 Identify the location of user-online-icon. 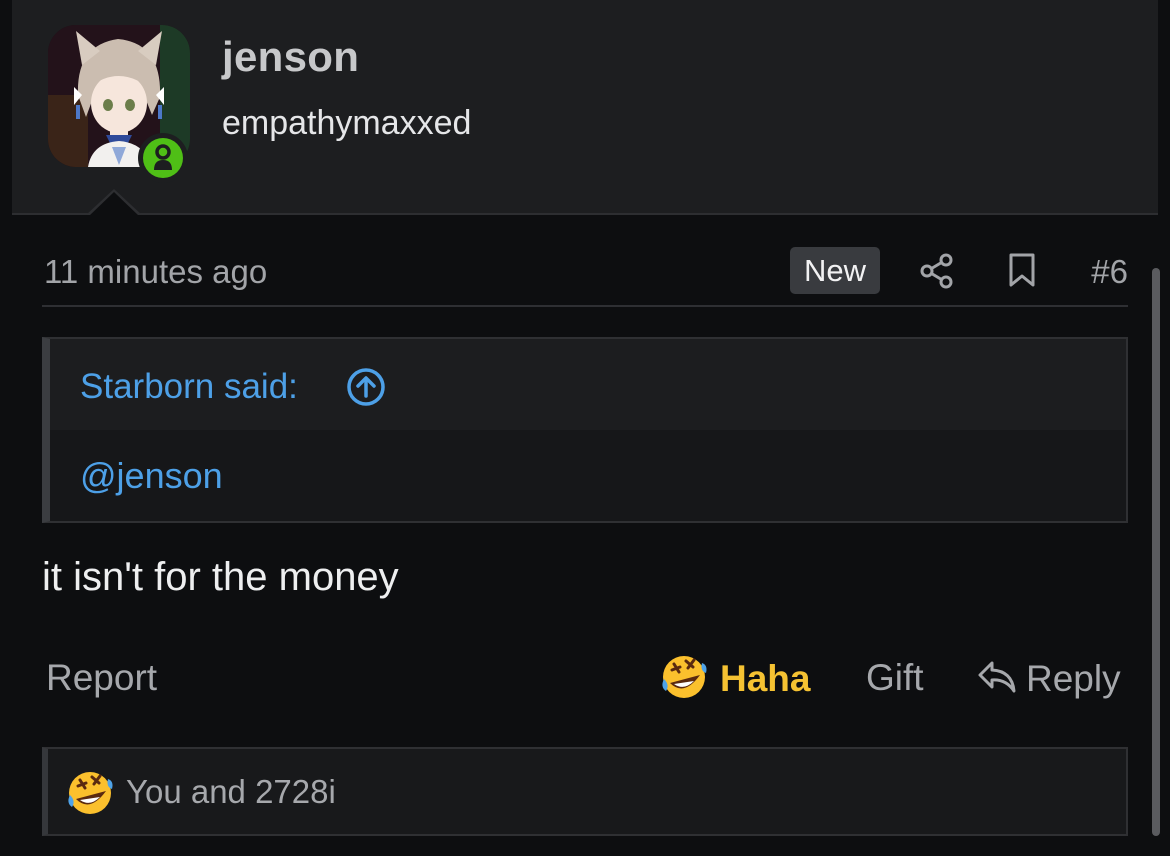
(163, 158).